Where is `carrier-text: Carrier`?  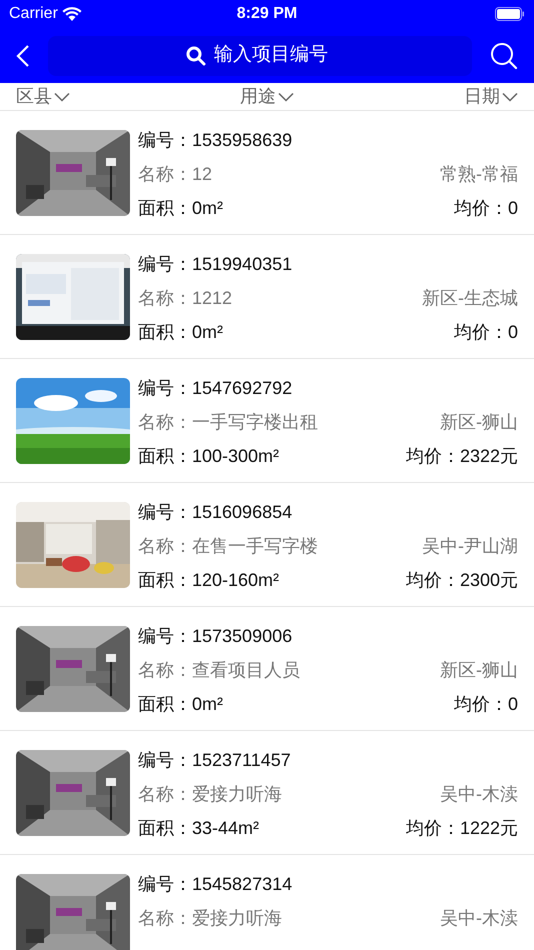 carrier-text: Carrier is located at coordinates (33, 14).